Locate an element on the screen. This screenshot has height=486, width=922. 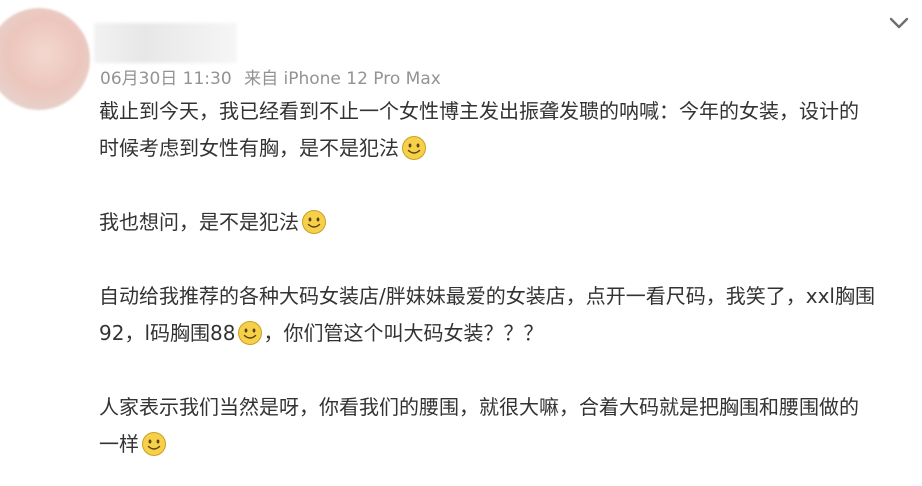
avatar is located at coordinates (45, 59).